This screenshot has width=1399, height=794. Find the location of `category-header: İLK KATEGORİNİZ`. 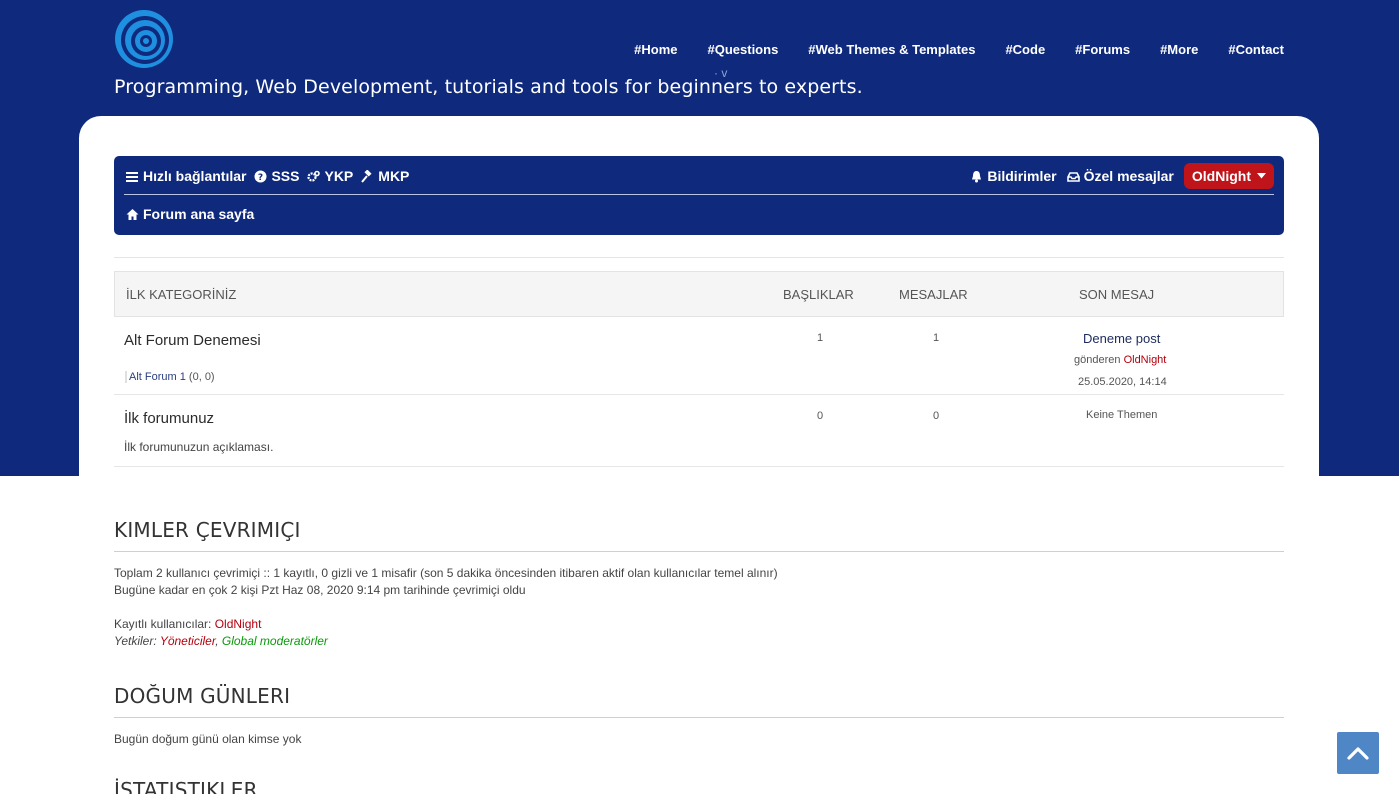

category-header: İLK KATEGORİNİZ is located at coordinates (181, 294).